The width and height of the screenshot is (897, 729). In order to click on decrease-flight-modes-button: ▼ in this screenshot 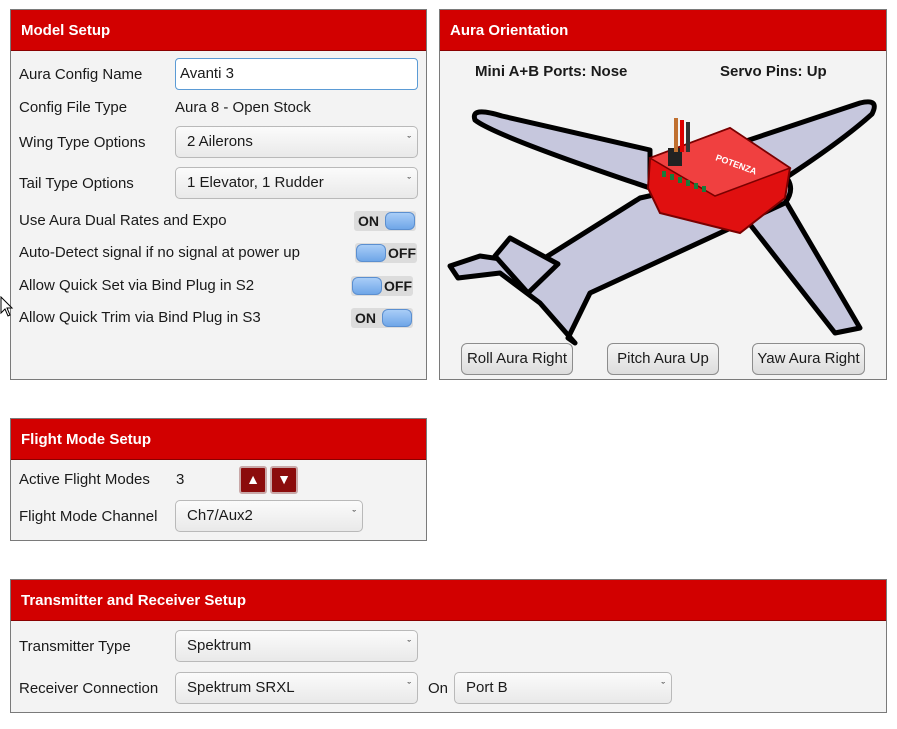, I will do `click(284, 480)`.